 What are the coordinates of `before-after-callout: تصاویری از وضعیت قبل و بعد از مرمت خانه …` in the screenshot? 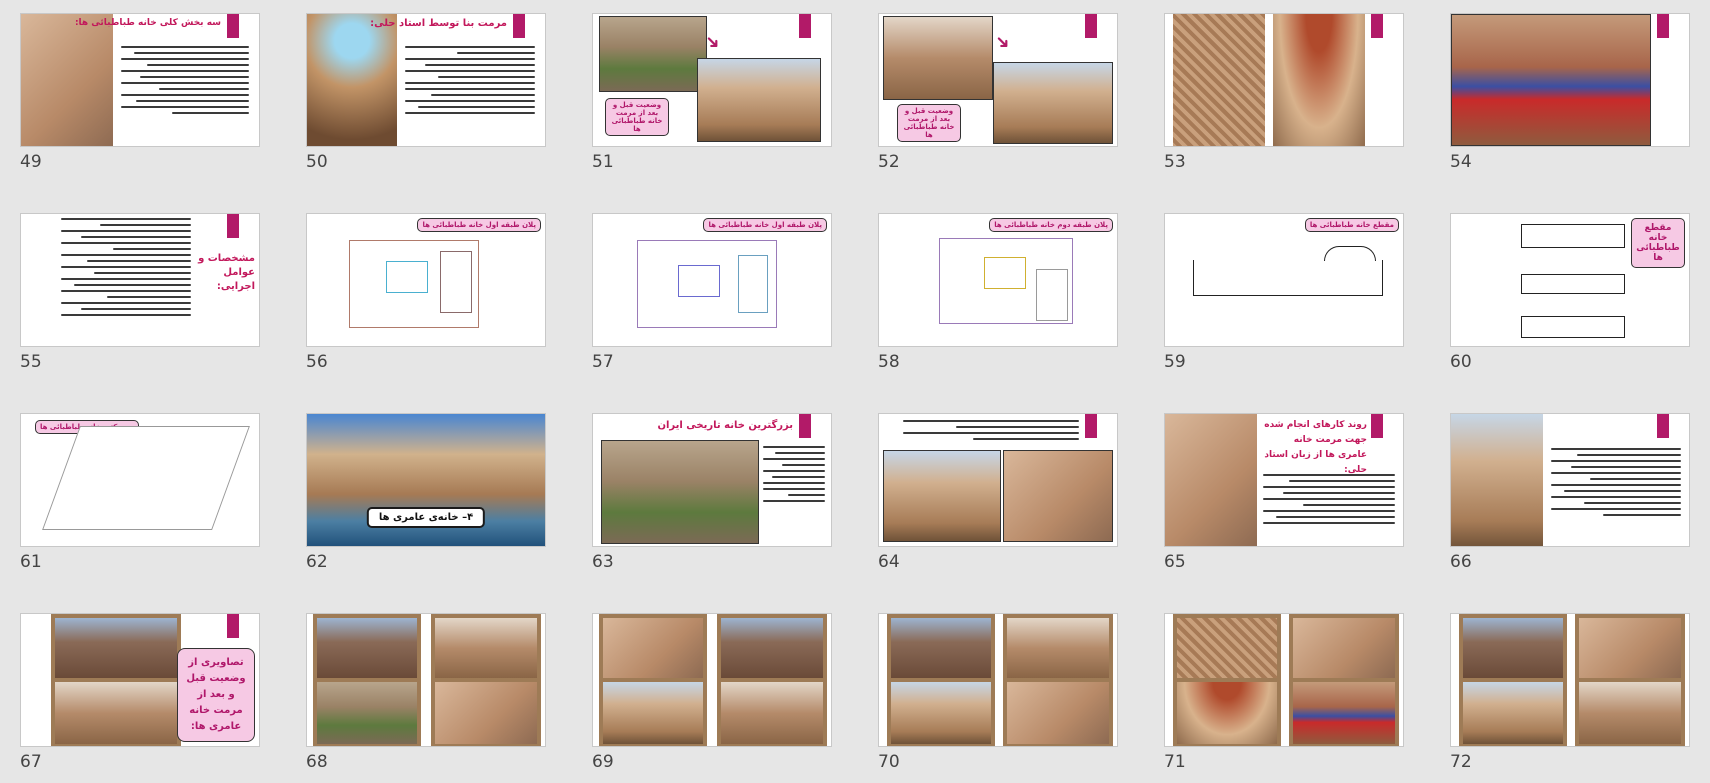 It's located at (216, 695).